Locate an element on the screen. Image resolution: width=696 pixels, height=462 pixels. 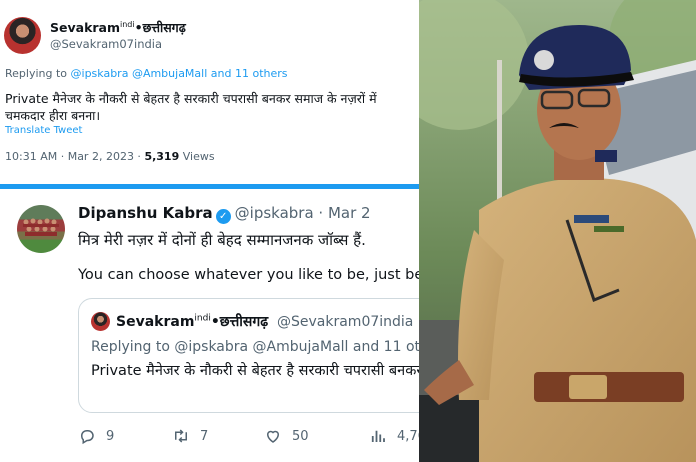
like-button: 50 is located at coordinates (286, 436).